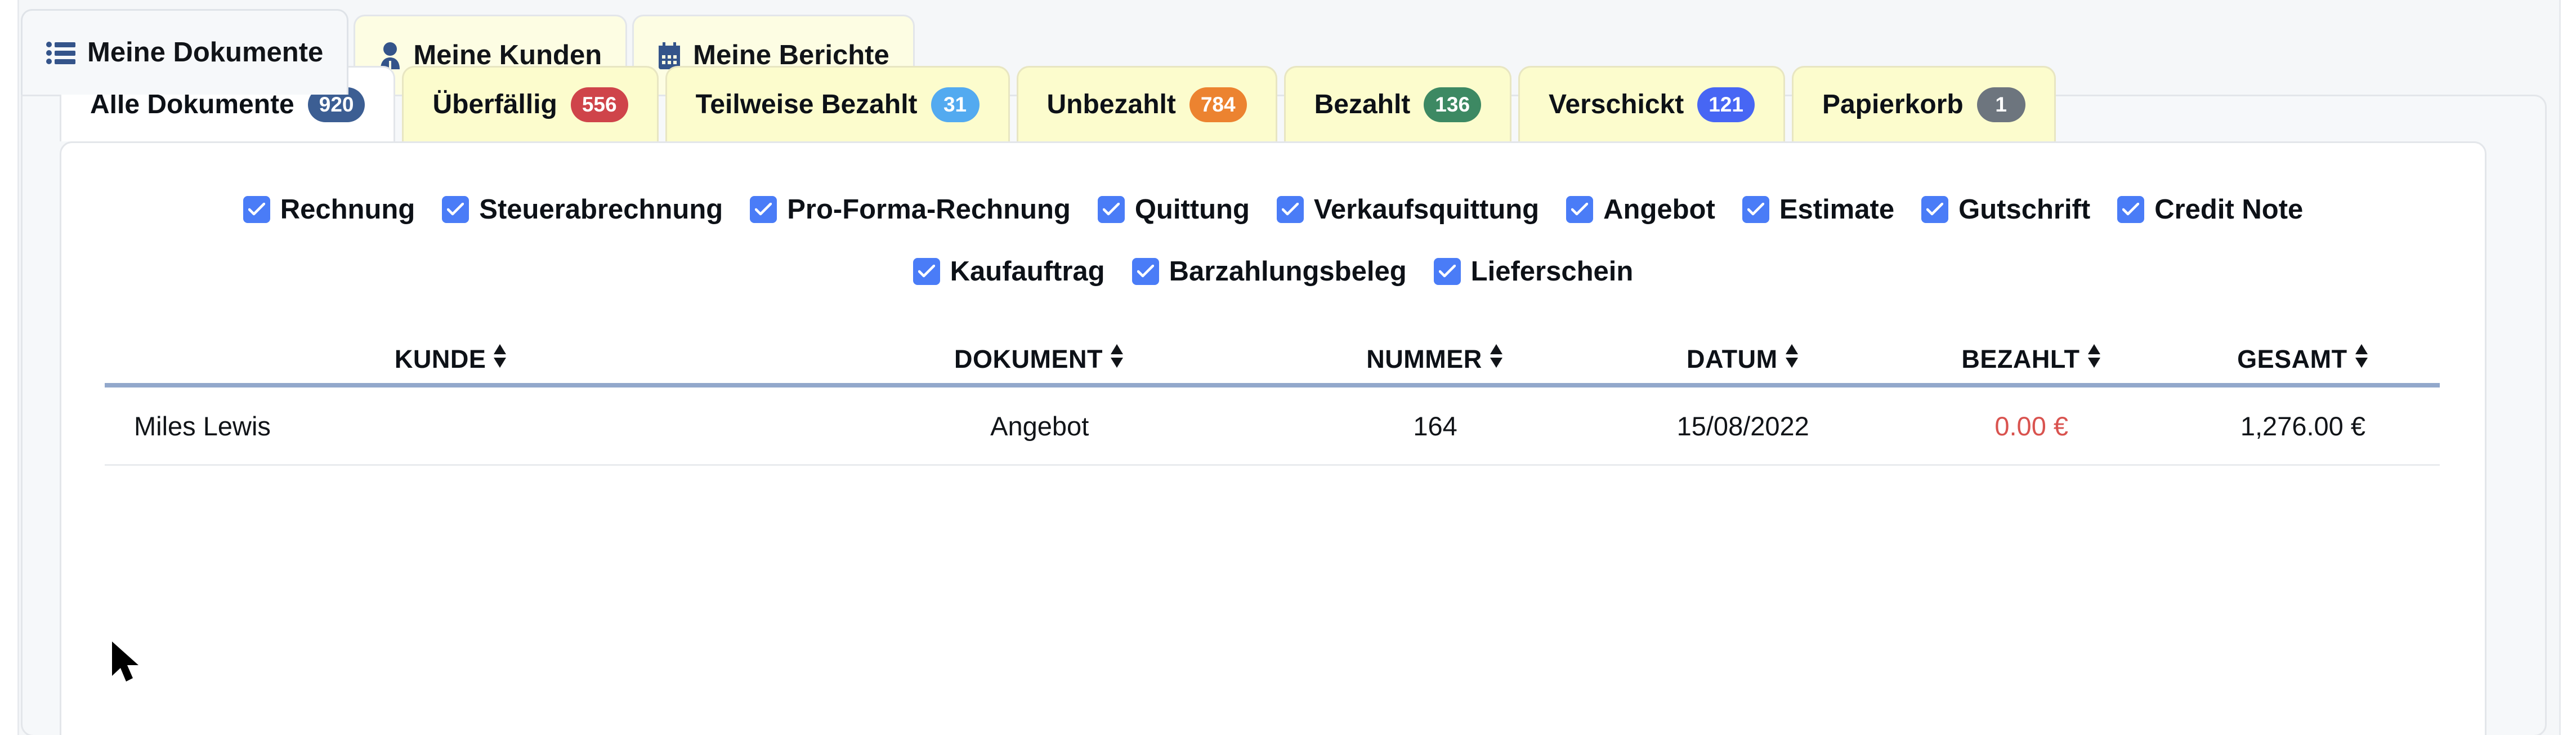 The image size is (2576, 735). I want to click on column-header-label: DOKUMENT, so click(1028, 359).